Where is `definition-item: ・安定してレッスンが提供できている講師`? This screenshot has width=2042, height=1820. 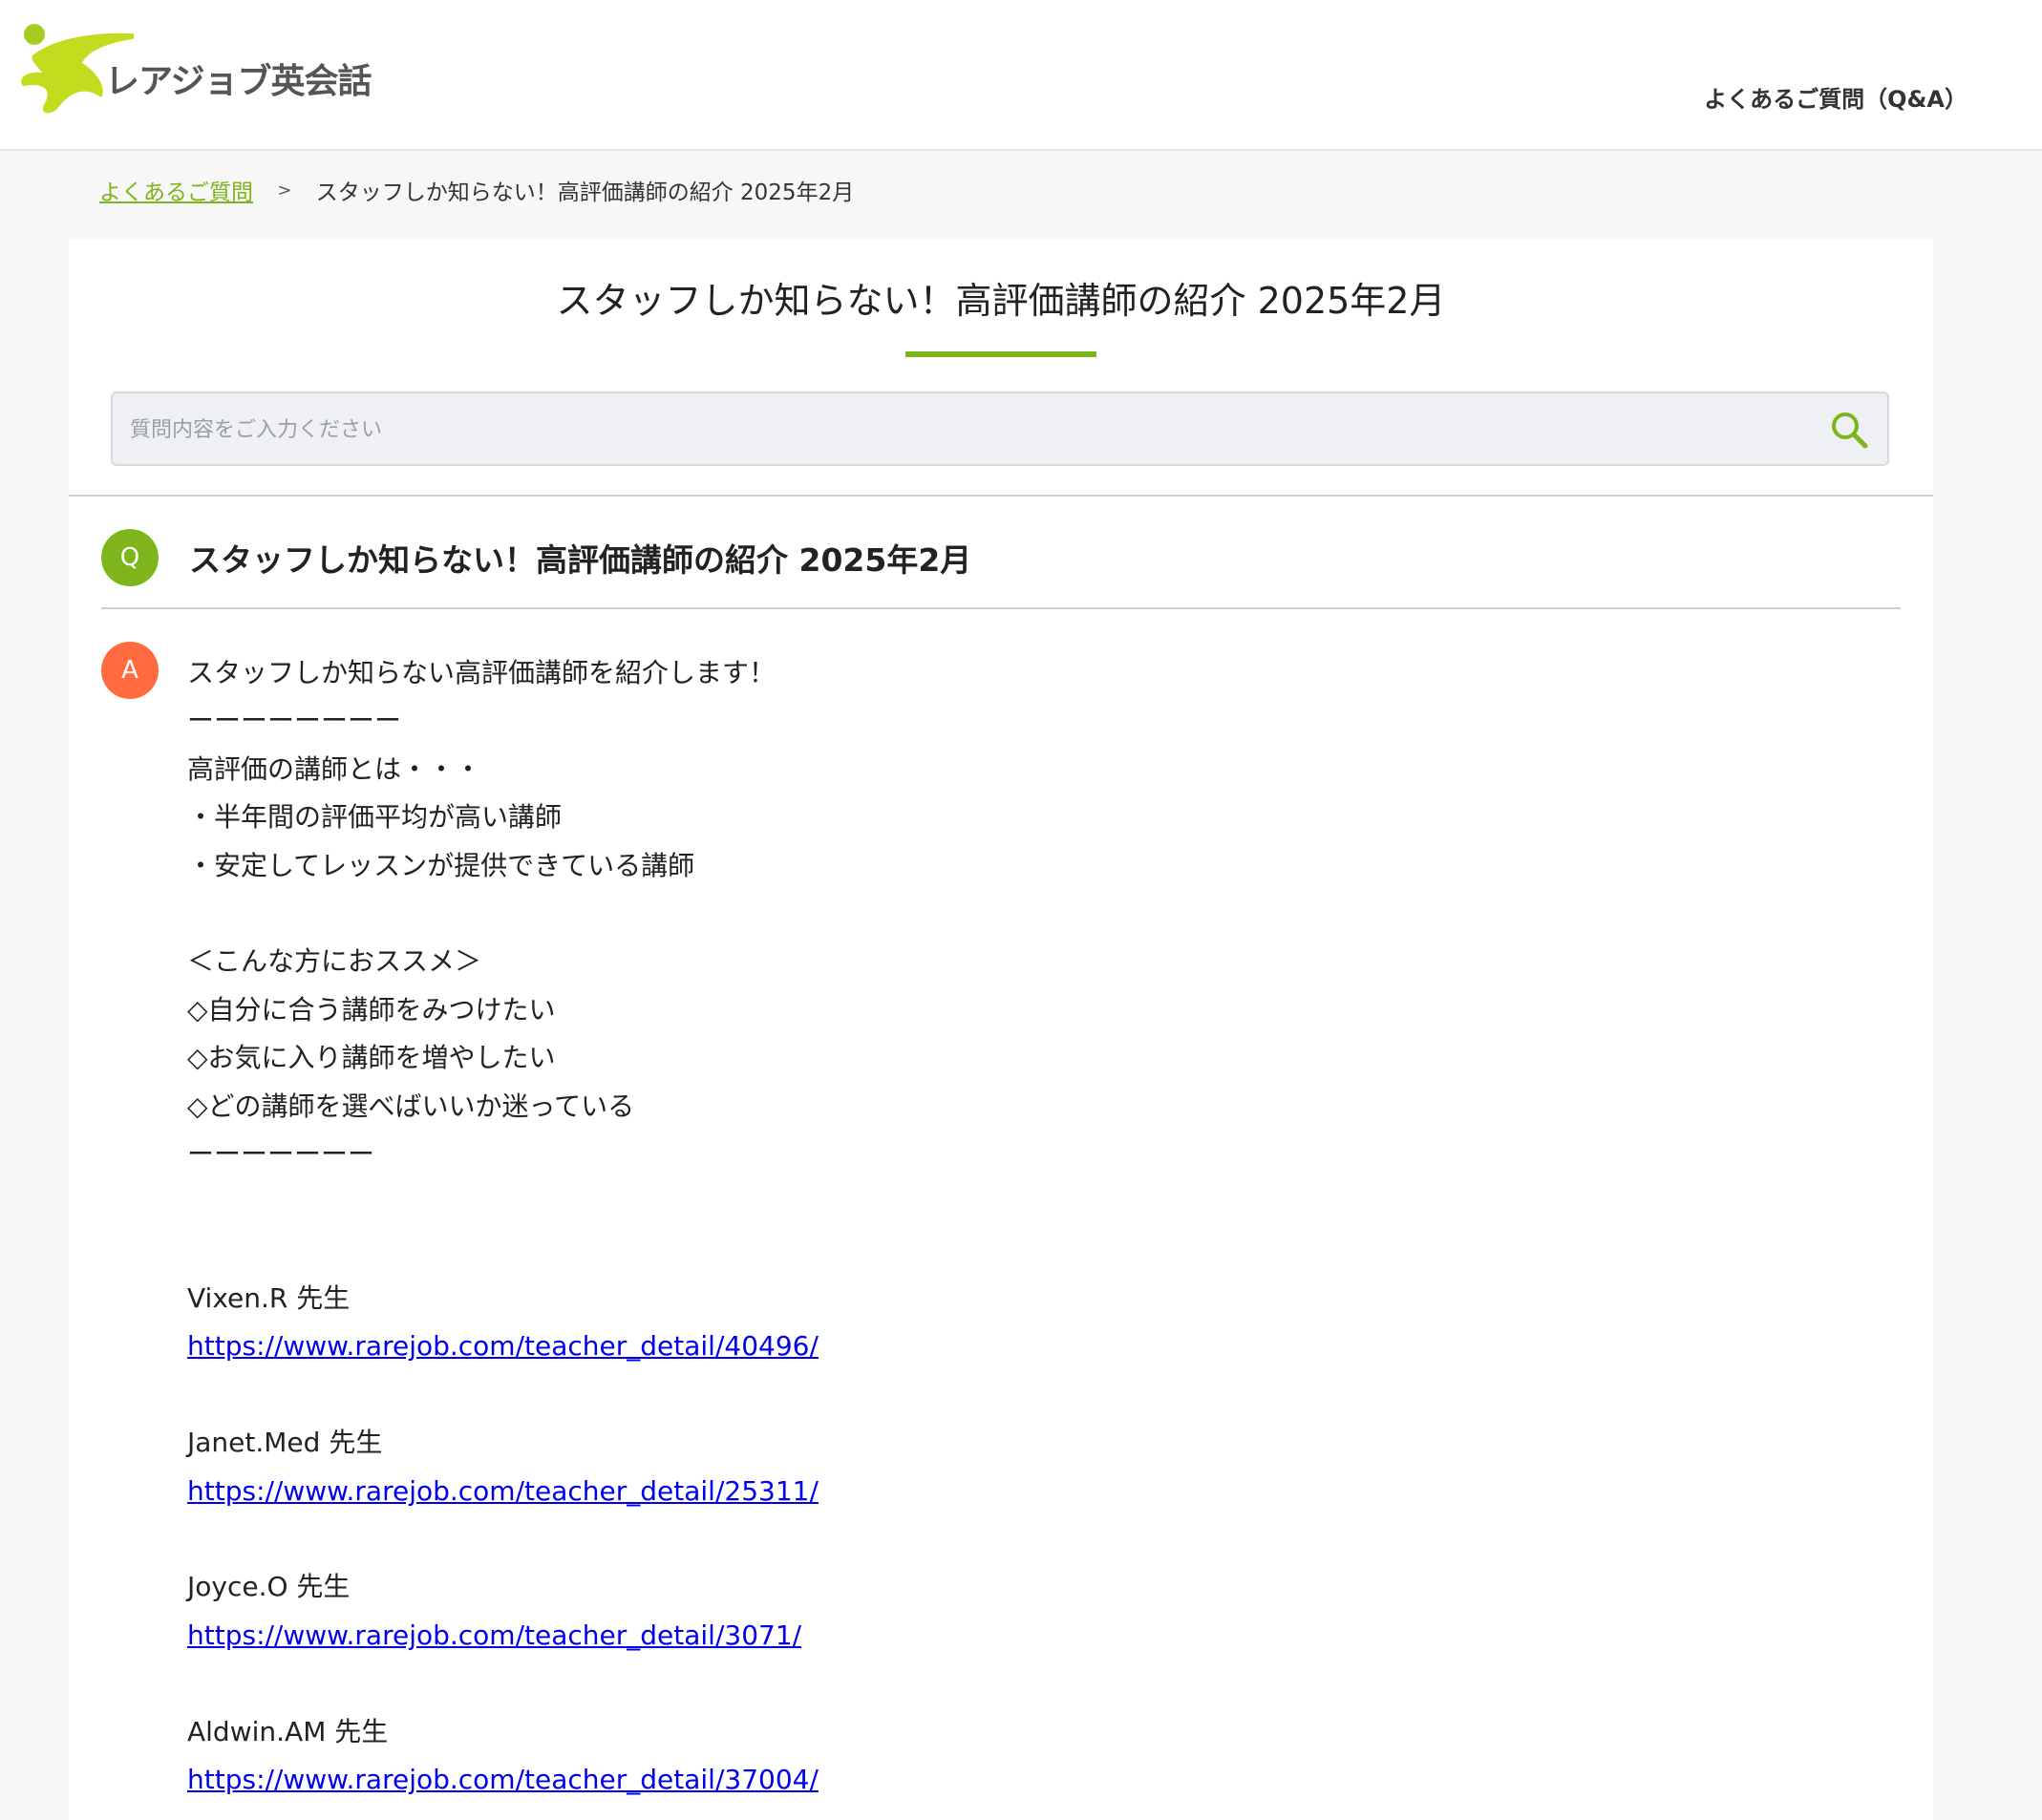 definition-item: ・安定してレッスンが提供できている講師 is located at coordinates (441, 865).